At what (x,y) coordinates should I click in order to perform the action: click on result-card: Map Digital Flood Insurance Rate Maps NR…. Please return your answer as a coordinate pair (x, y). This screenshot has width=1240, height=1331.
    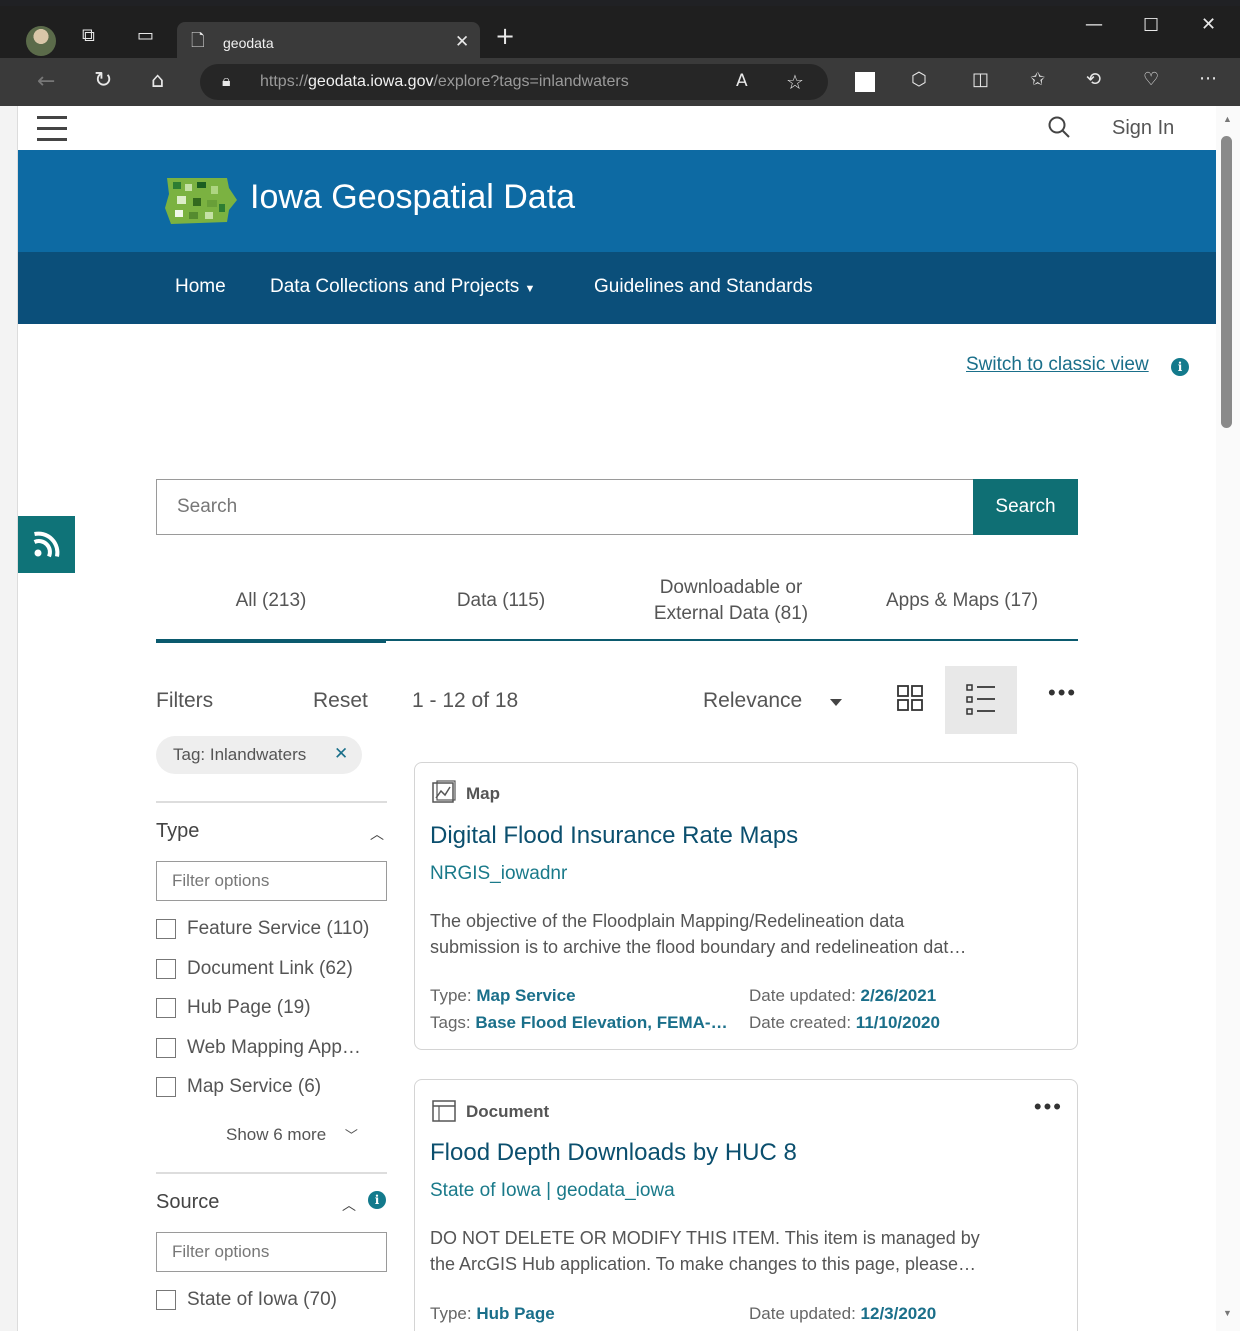
    Looking at the image, I should click on (746, 906).